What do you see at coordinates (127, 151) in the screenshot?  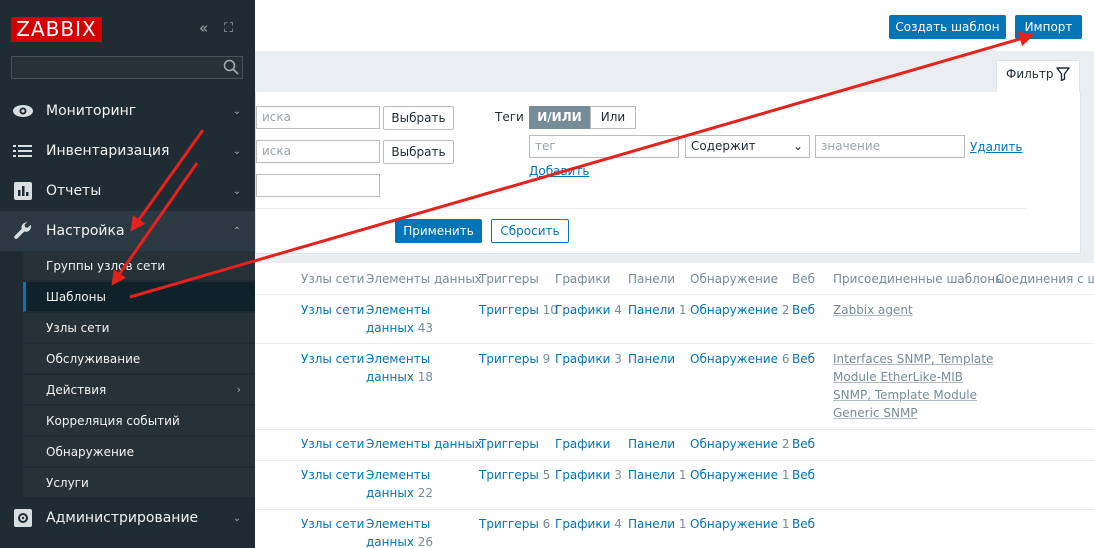 I see `menu-inventory: Инвентаризация ⌄` at bounding box center [127, 151].